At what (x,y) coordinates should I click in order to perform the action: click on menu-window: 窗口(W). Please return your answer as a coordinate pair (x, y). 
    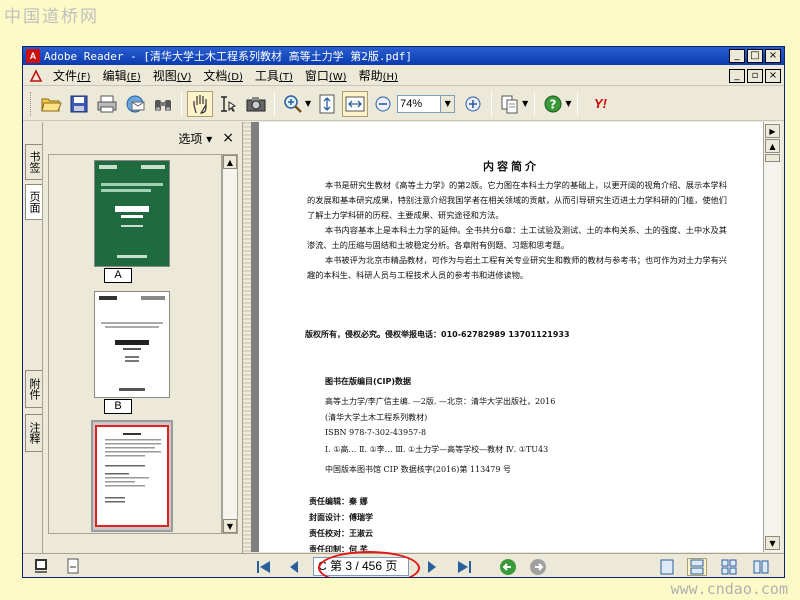
    Looking at the image, I should click on (326, 75).